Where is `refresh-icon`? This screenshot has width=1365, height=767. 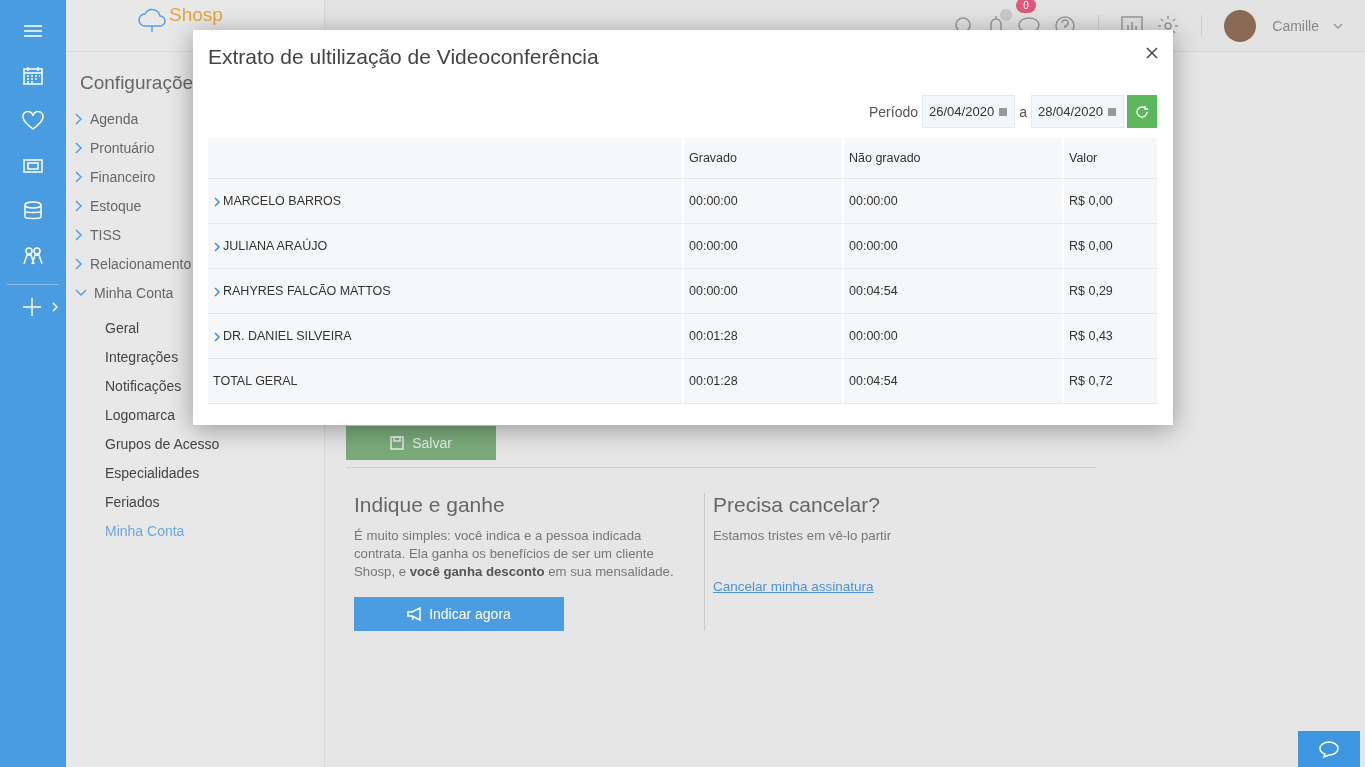 refresh-icon is located at coordinates (1142, 111).